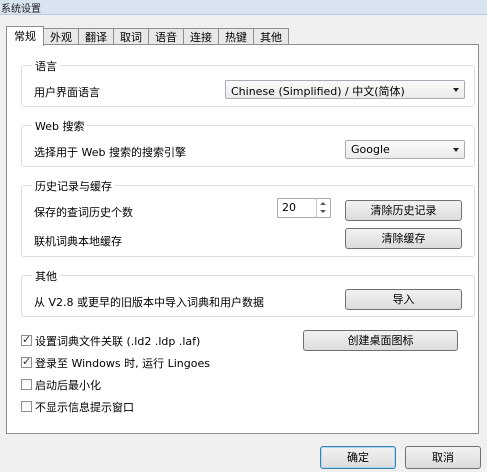 The image size is (487, 472). Describe the element at coordinates (67, 92) in the screenshot. I see `ui-language-label: 用户界面语言` at that location.